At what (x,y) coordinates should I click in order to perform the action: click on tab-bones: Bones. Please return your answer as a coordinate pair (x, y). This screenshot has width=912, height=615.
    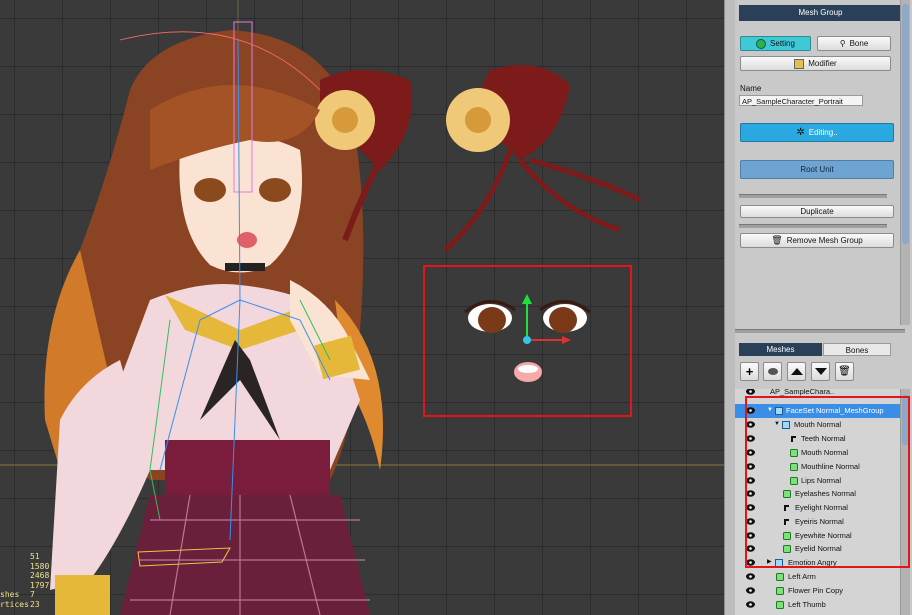
    Looking at the image, I should click on (857, 349).